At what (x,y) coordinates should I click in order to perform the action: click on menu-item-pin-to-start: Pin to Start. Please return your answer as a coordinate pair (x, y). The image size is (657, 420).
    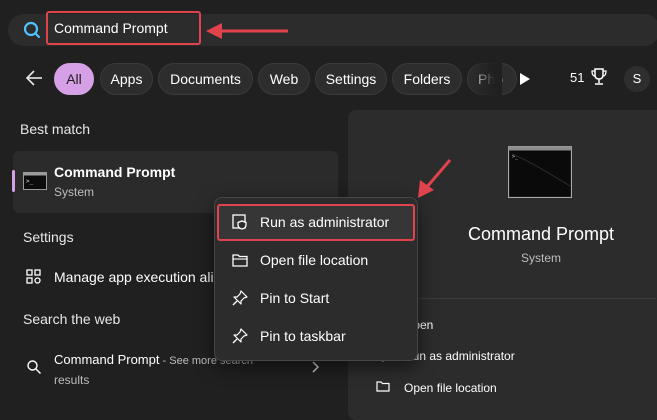
    Looking at the image, I should click on (316, 298).